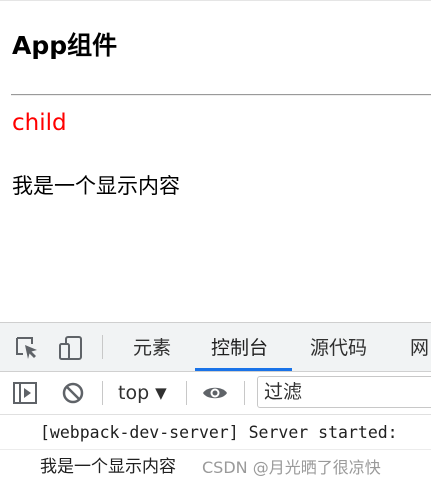 This screenshot has height=486, width=431. What do you see at coordinates (73, 393) in the screenshot?
I see `clear-console-icon` at bounding box center [73, 393].